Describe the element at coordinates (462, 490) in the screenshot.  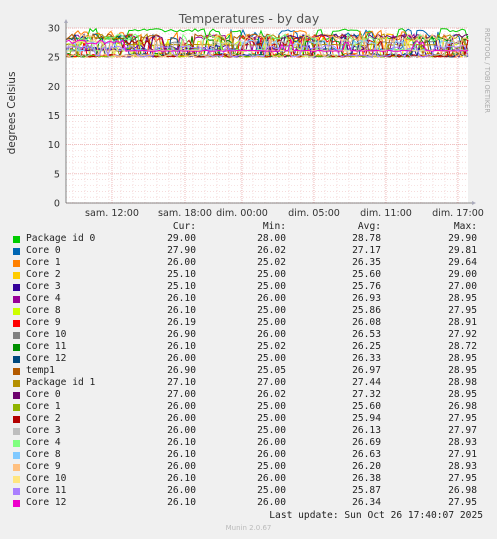
I see `legend-max-value: 26.98` at that location.